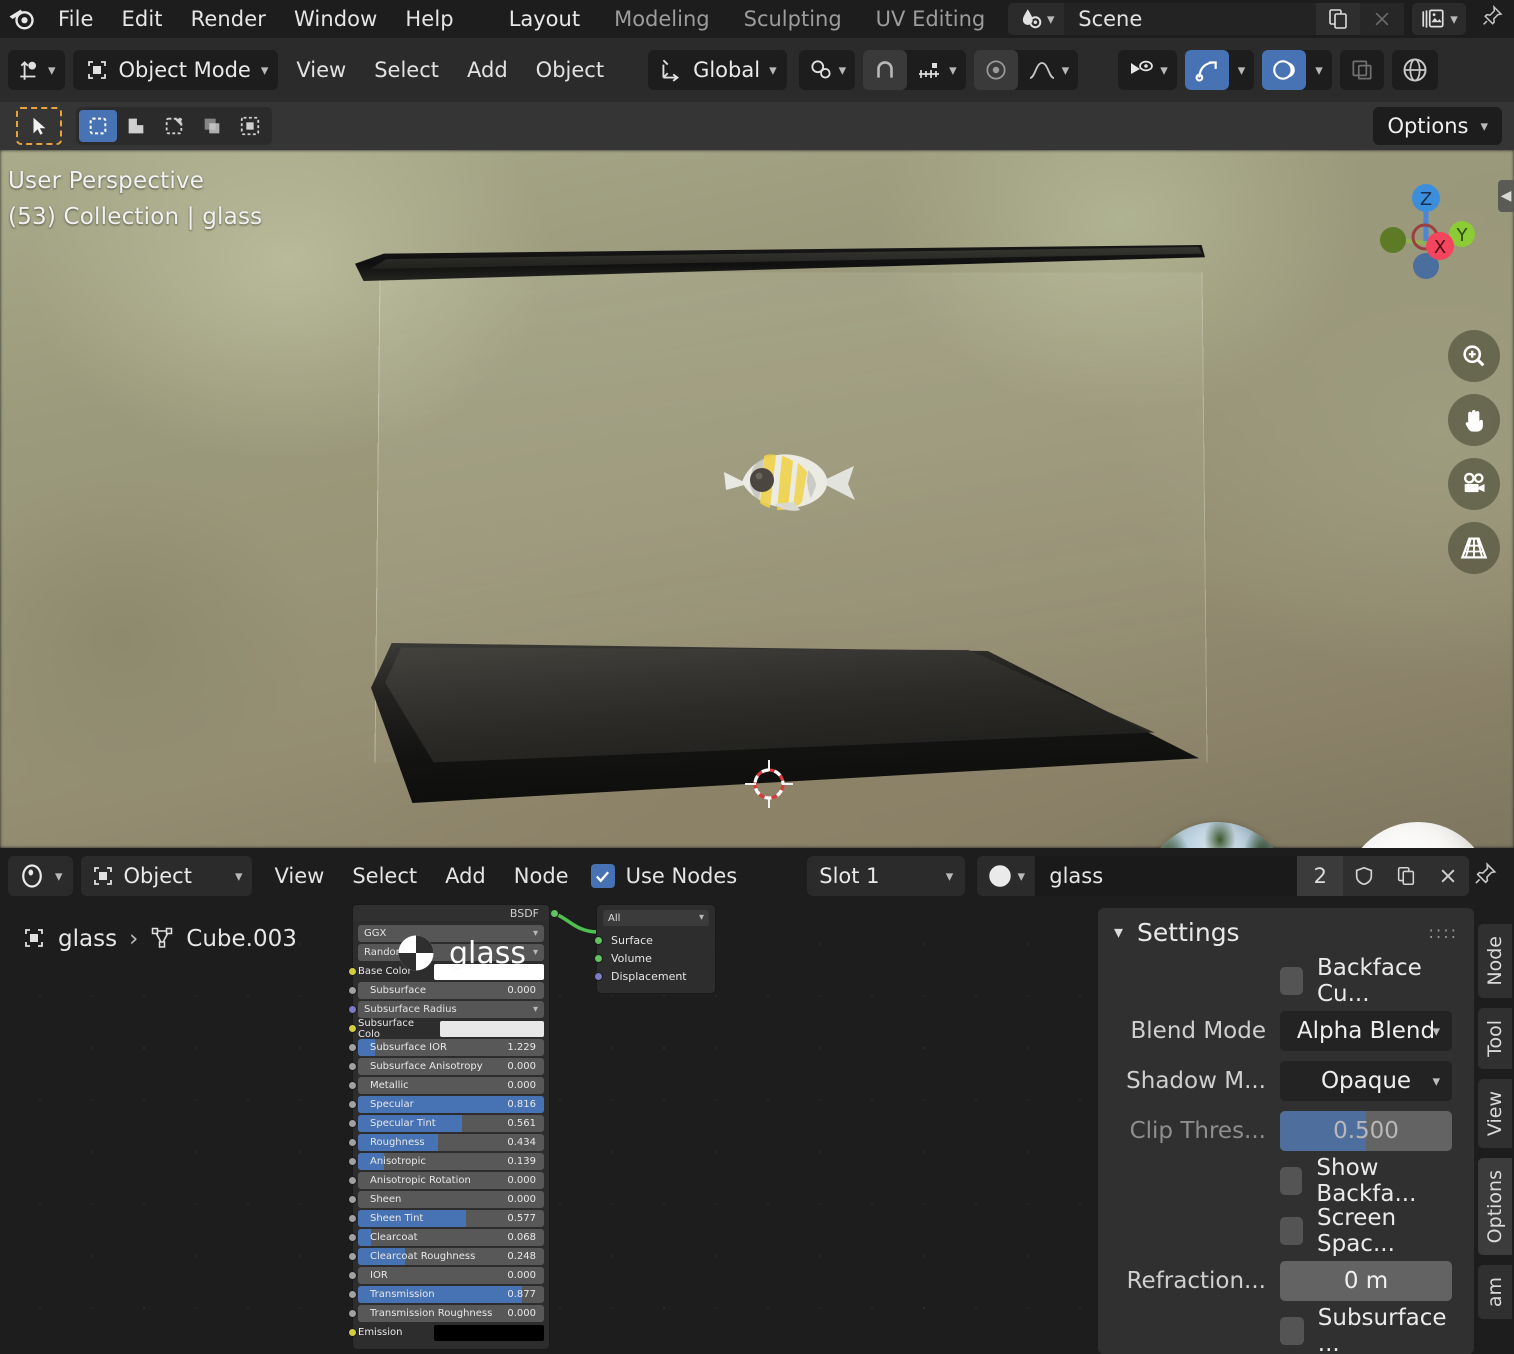 This screenshot has width=1514, height=1354. What do you see at coordinates (1495, 1206) in the screenshot?
I see `sidebar-tab-options: Options` at bounding box center [1495, 1206].